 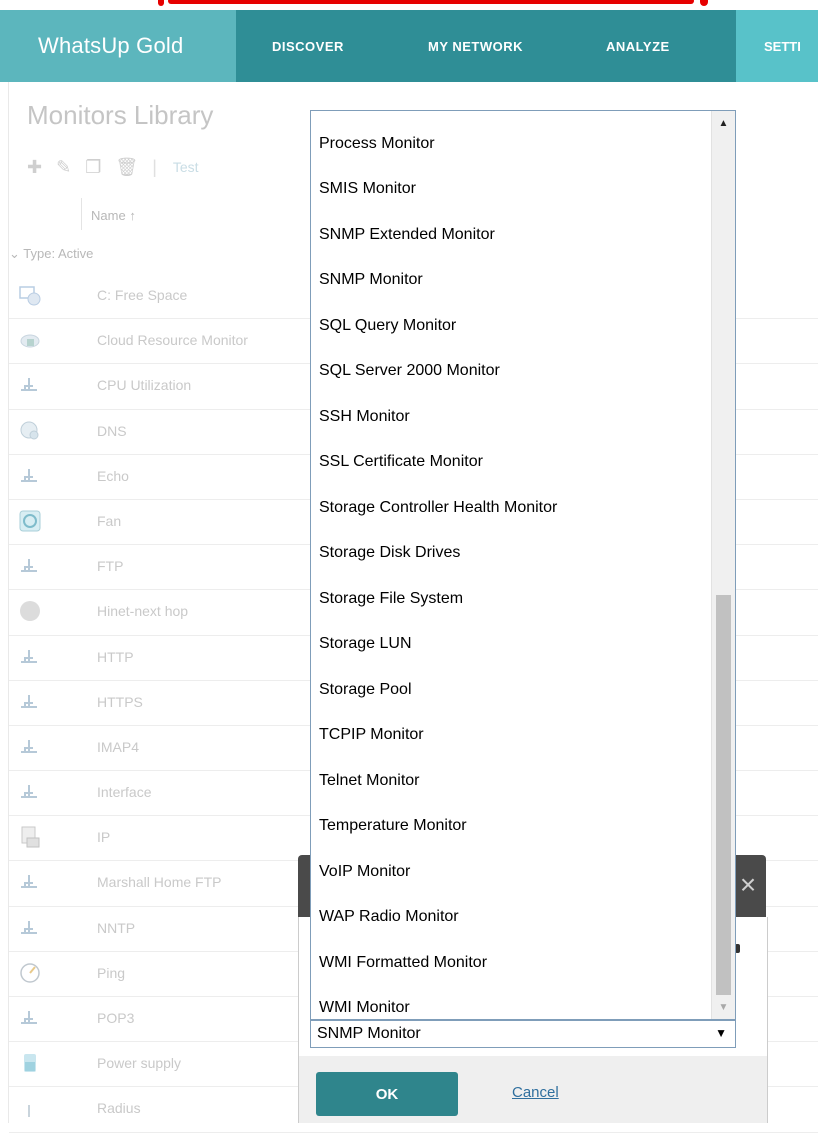 What do you see at coordinates (118, 46) in the screenshot?
I see `brand-logo: WhatsUp Gold` at bounding box center [118, 46].